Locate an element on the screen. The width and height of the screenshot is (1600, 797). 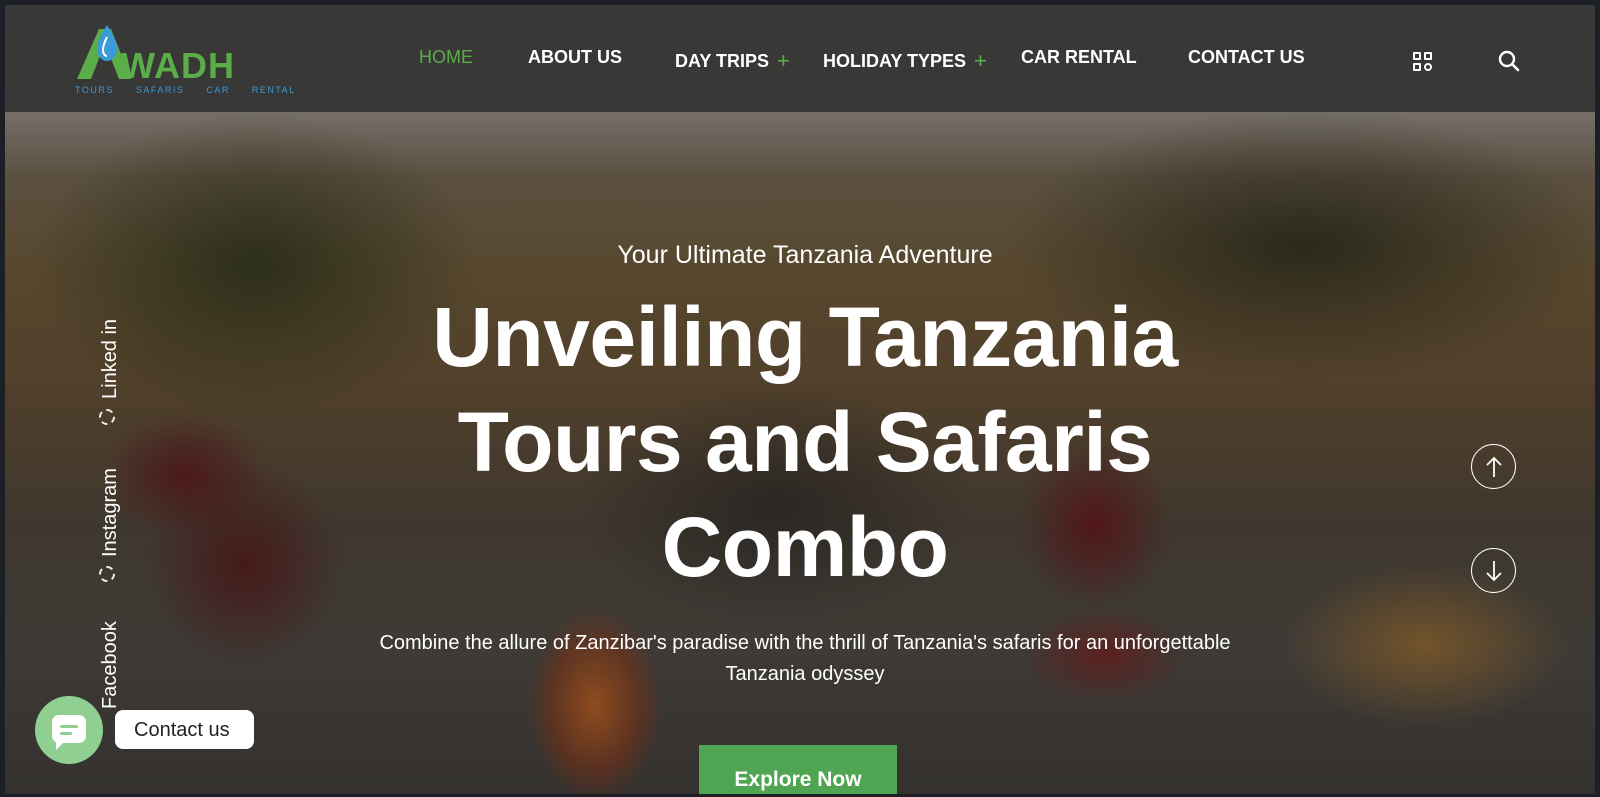
nav-item-home: HOME is located at coordinates (446, 57).